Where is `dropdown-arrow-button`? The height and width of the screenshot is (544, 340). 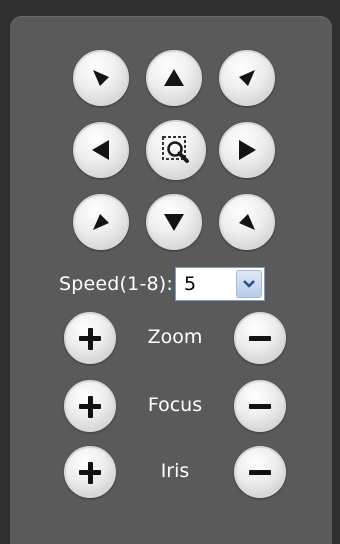
dropdown-arrow-button is located at coordinates (249, 284).